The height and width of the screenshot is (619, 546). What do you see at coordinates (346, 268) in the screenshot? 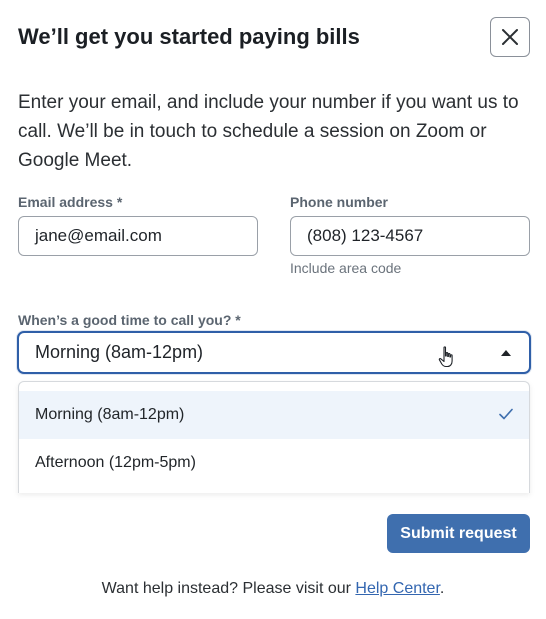
I see `phone-hint: Include area code` at bounding box center [346, 268].